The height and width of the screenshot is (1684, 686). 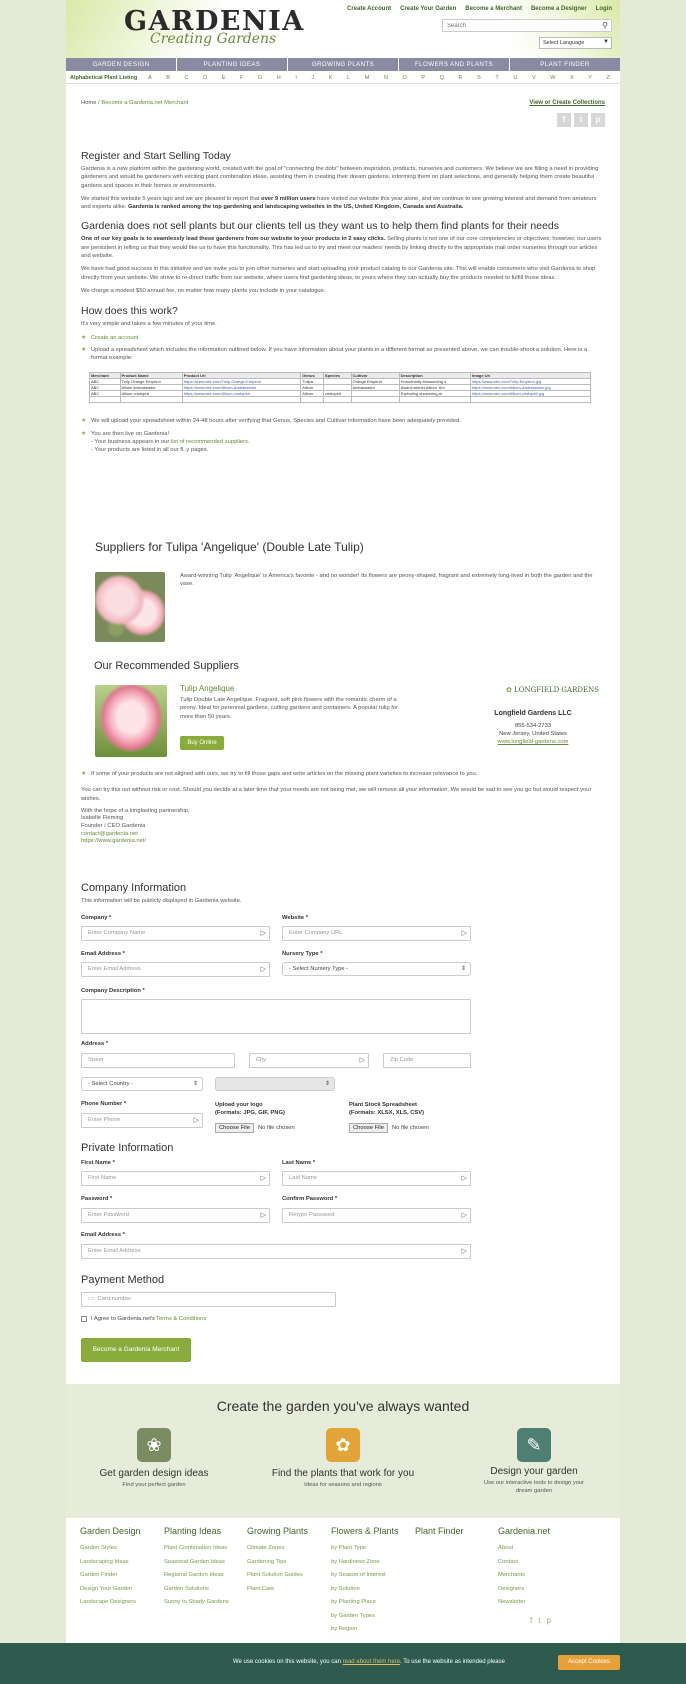 What do you see at coordinates (479, 78) in the screenshot?
I see `alpha-letter-s: S` at bounding box center [479, 78].